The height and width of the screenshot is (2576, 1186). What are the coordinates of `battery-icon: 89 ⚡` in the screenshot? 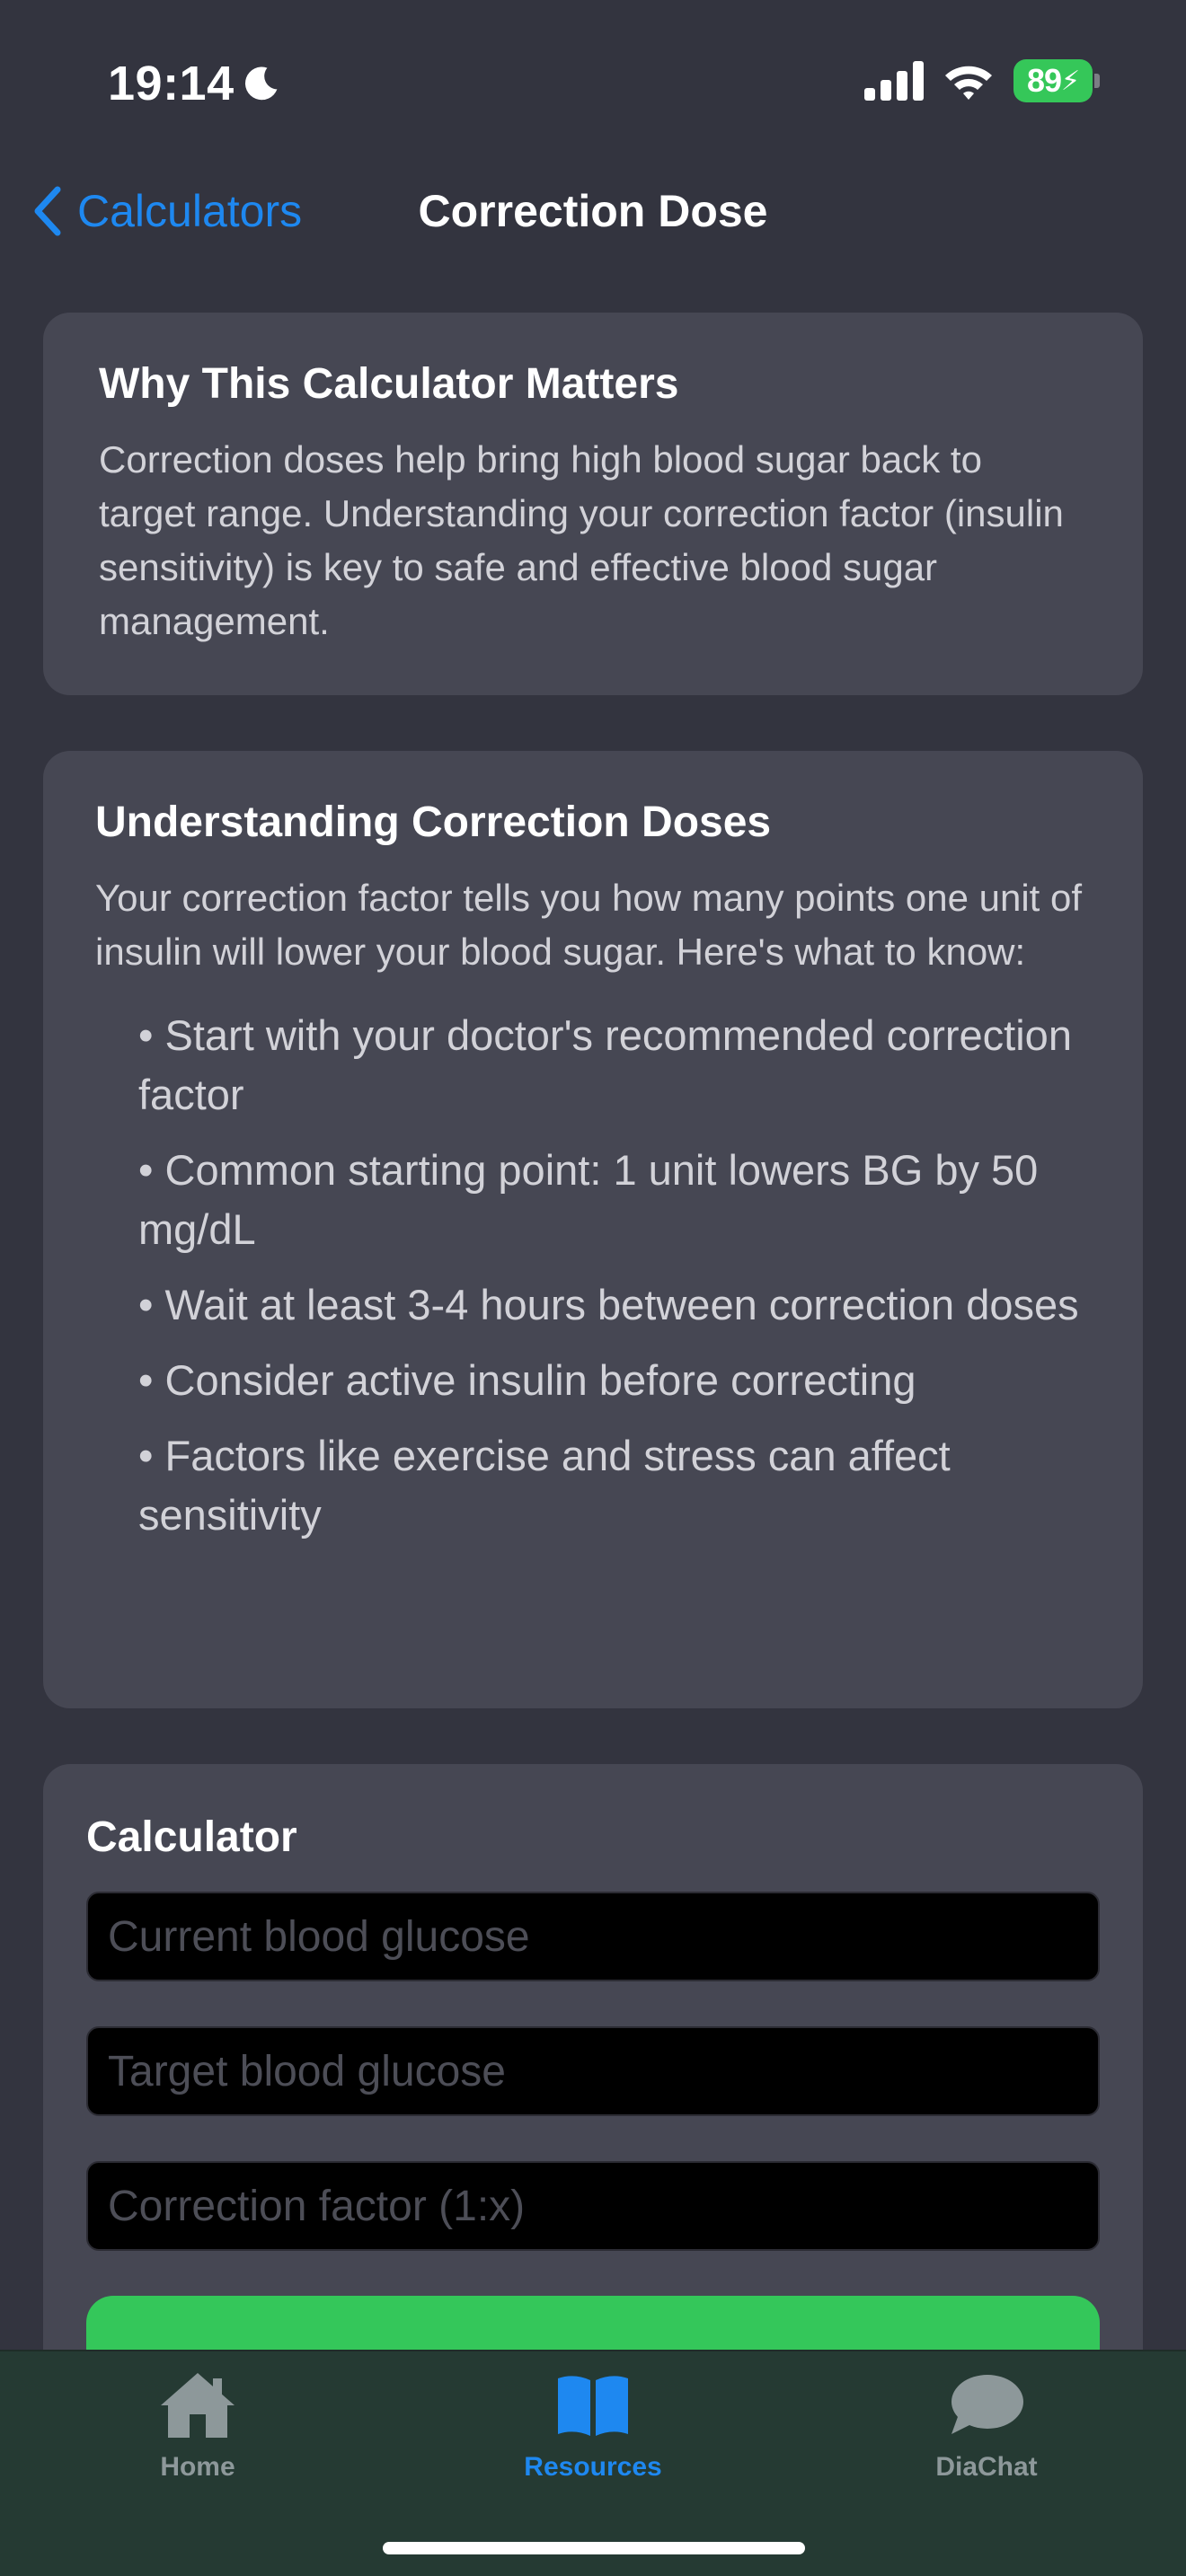 It's located at (1056, 80).